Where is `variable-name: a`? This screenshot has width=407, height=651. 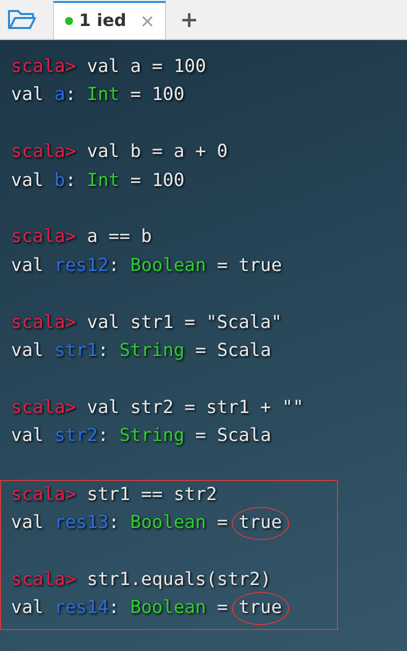
variable-name: a is located at coordinates (60, 95).